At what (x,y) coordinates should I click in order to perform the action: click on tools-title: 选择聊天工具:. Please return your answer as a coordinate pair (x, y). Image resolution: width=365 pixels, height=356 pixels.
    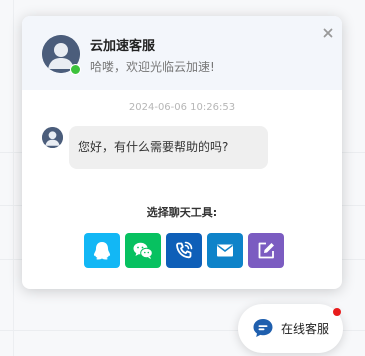
    Looking at the image, I should click on (182, 212).